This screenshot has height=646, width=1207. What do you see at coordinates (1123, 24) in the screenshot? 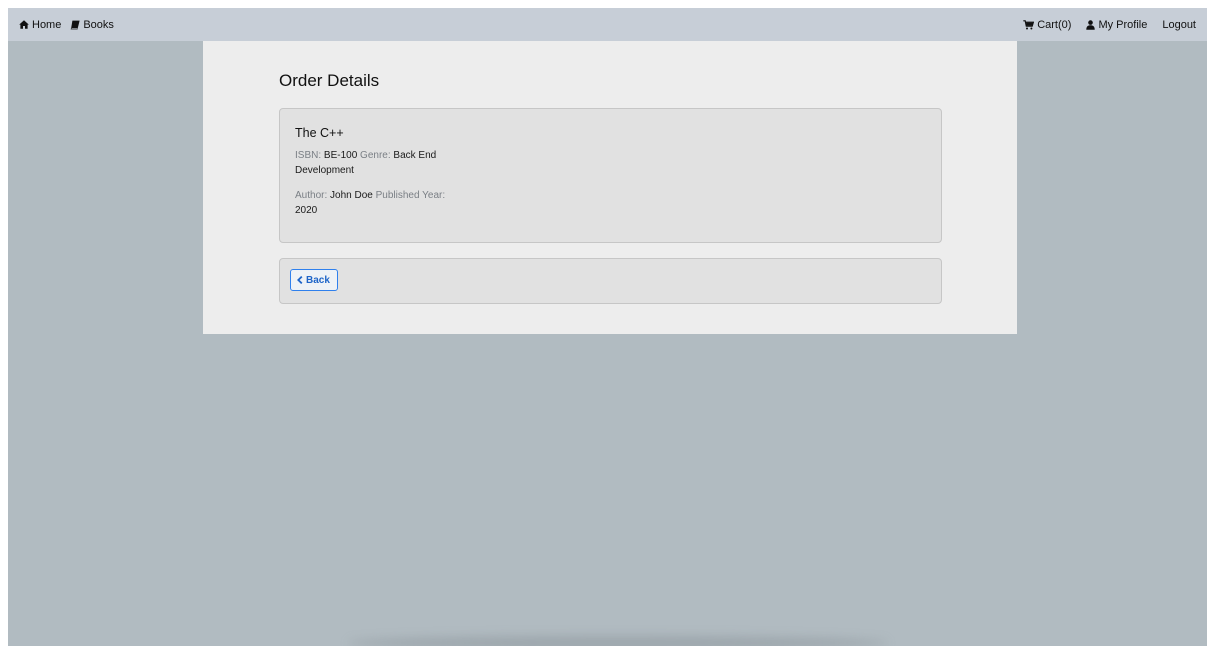
I see `nav-profile-label: My Profile` at bounding box center [1123, 24].